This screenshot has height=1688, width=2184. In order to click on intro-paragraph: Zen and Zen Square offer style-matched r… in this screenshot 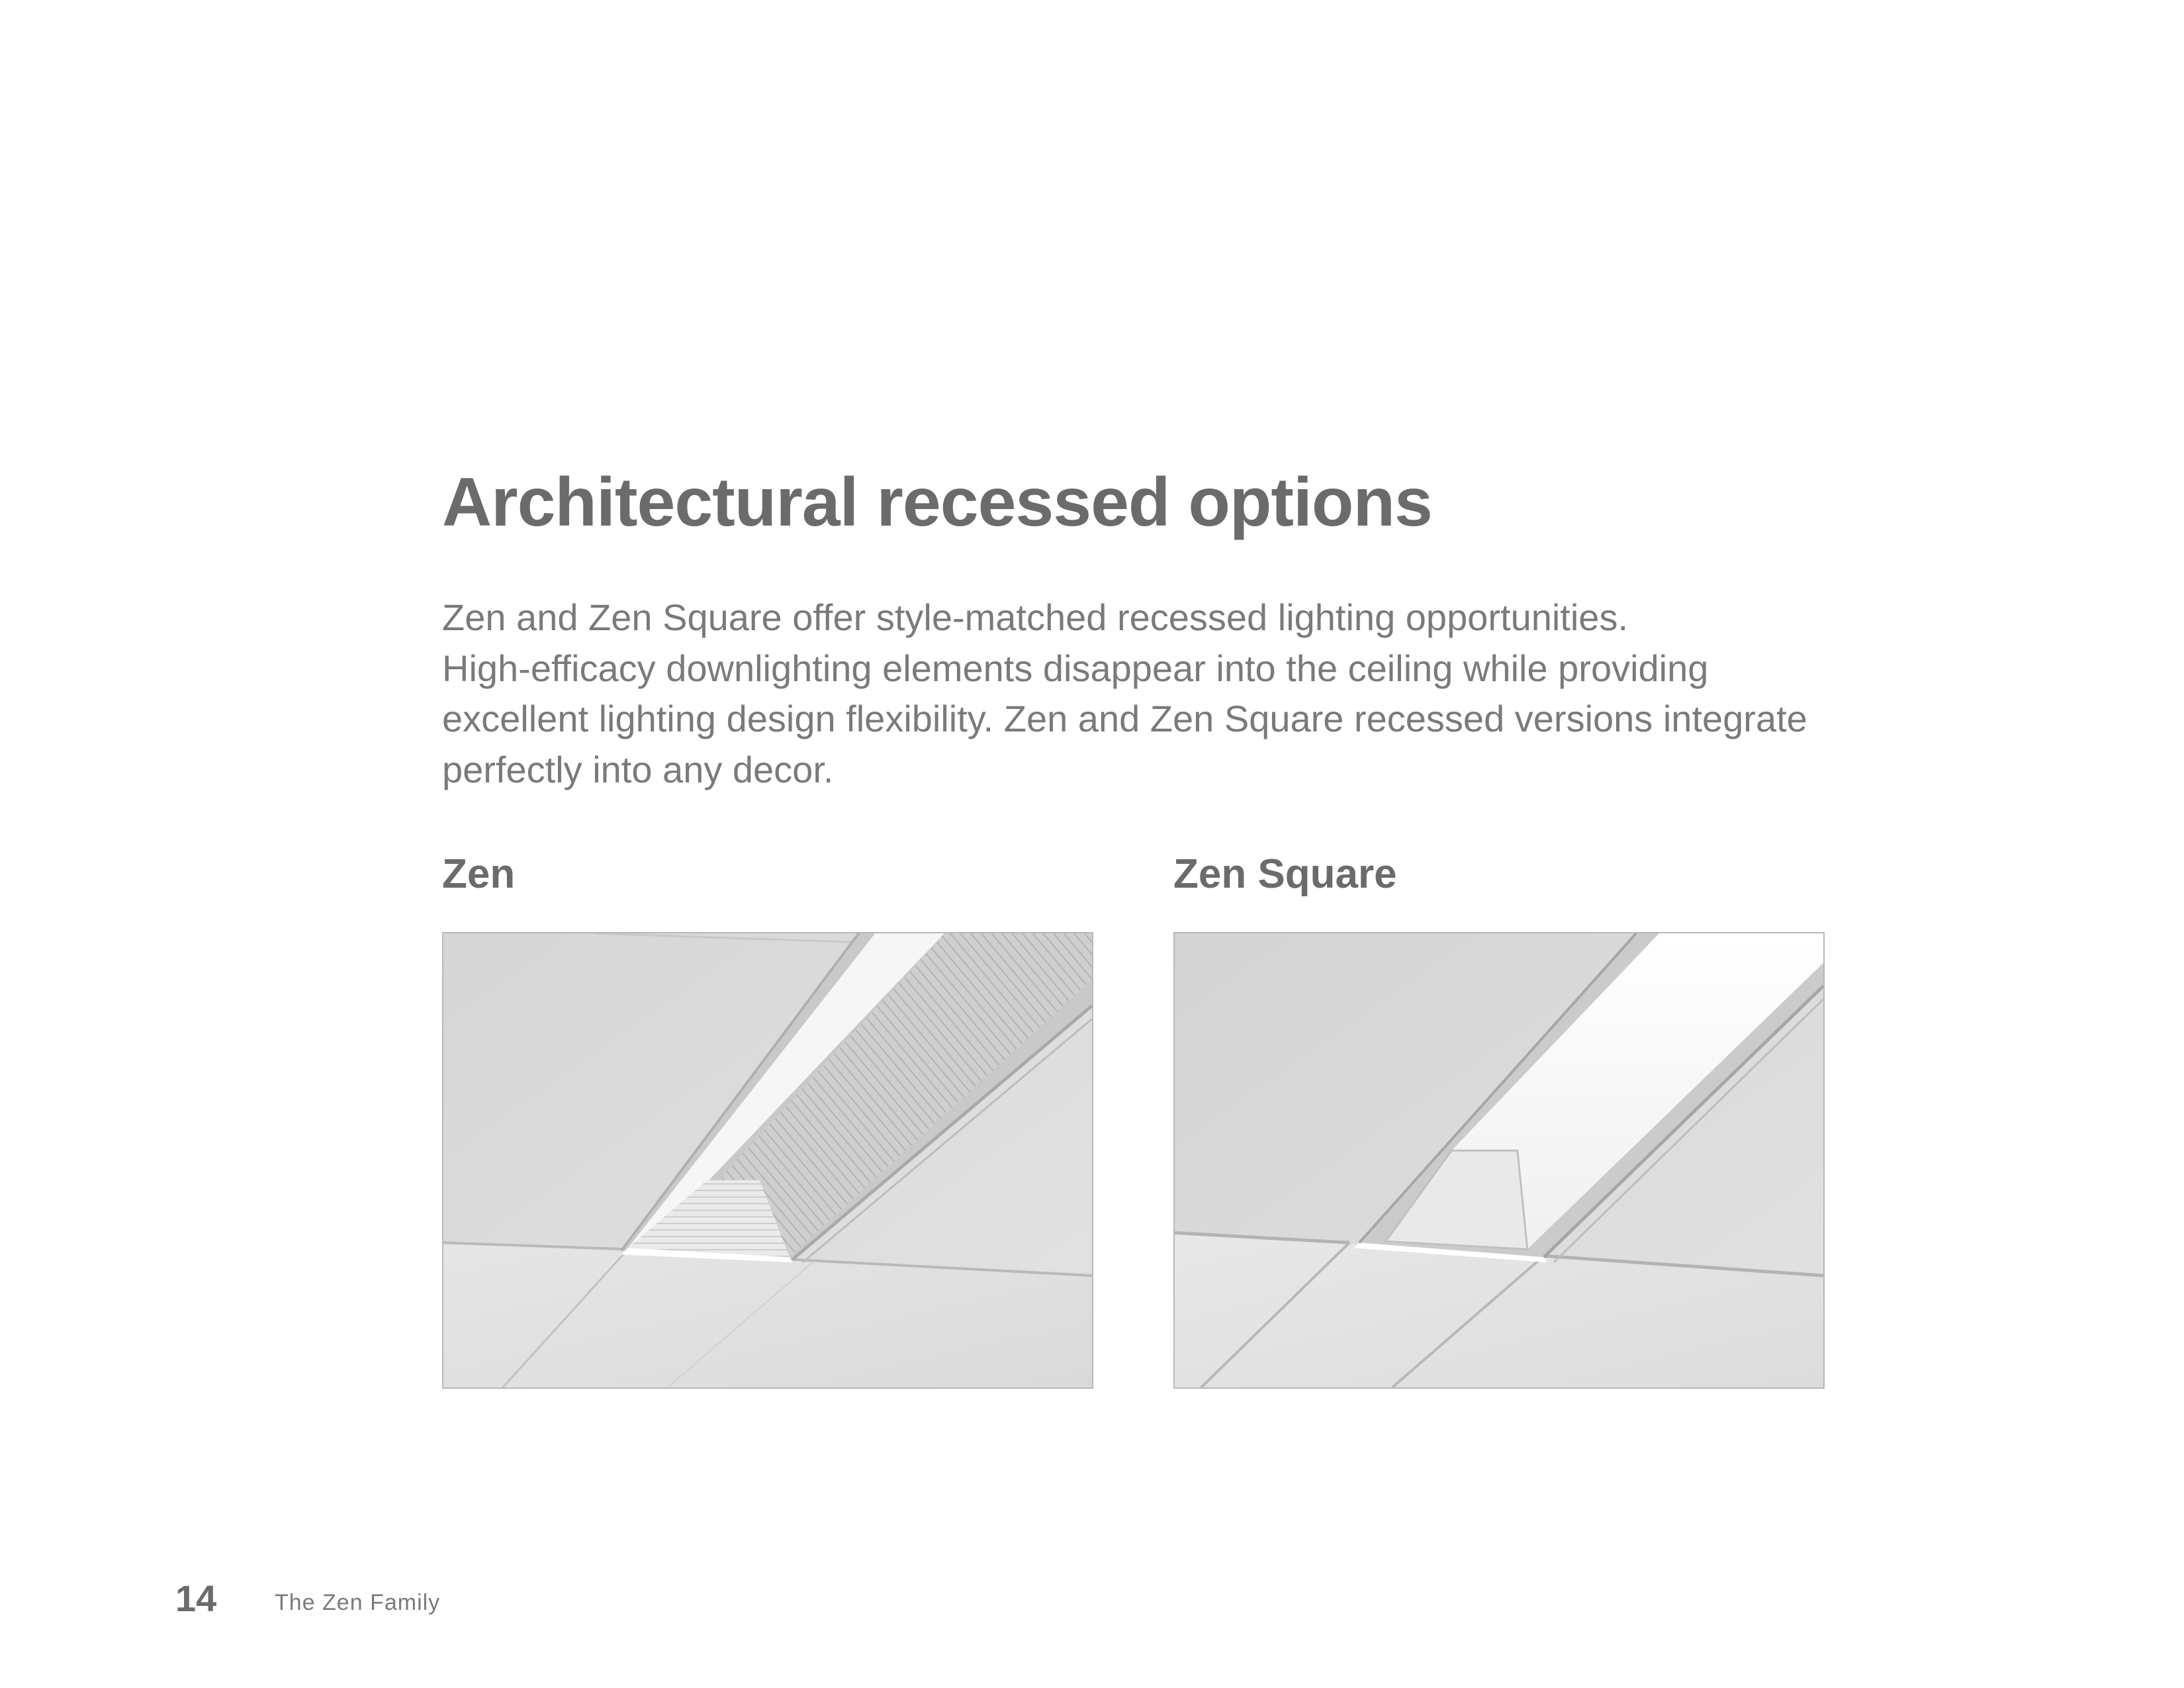, I will do `click(1150, 693)`.